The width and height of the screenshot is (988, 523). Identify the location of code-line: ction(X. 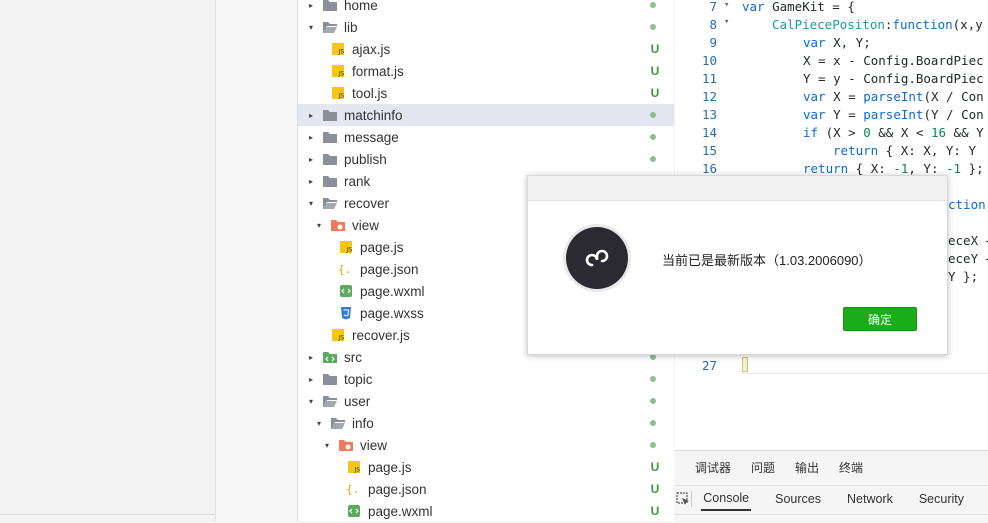
(968, 204).